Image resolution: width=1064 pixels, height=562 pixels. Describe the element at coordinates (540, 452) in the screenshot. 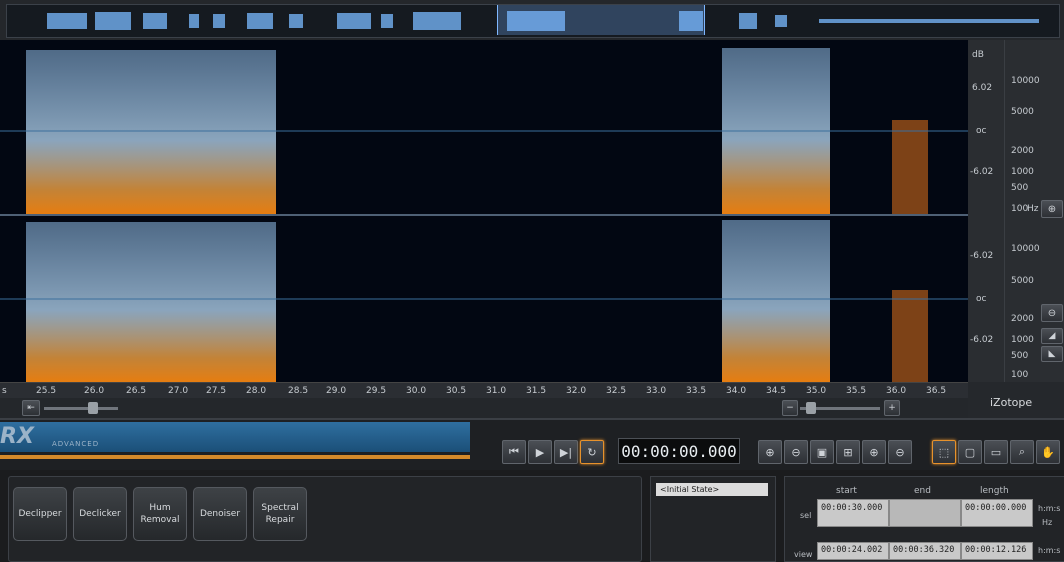

I see `play-button: ▶` at that location.